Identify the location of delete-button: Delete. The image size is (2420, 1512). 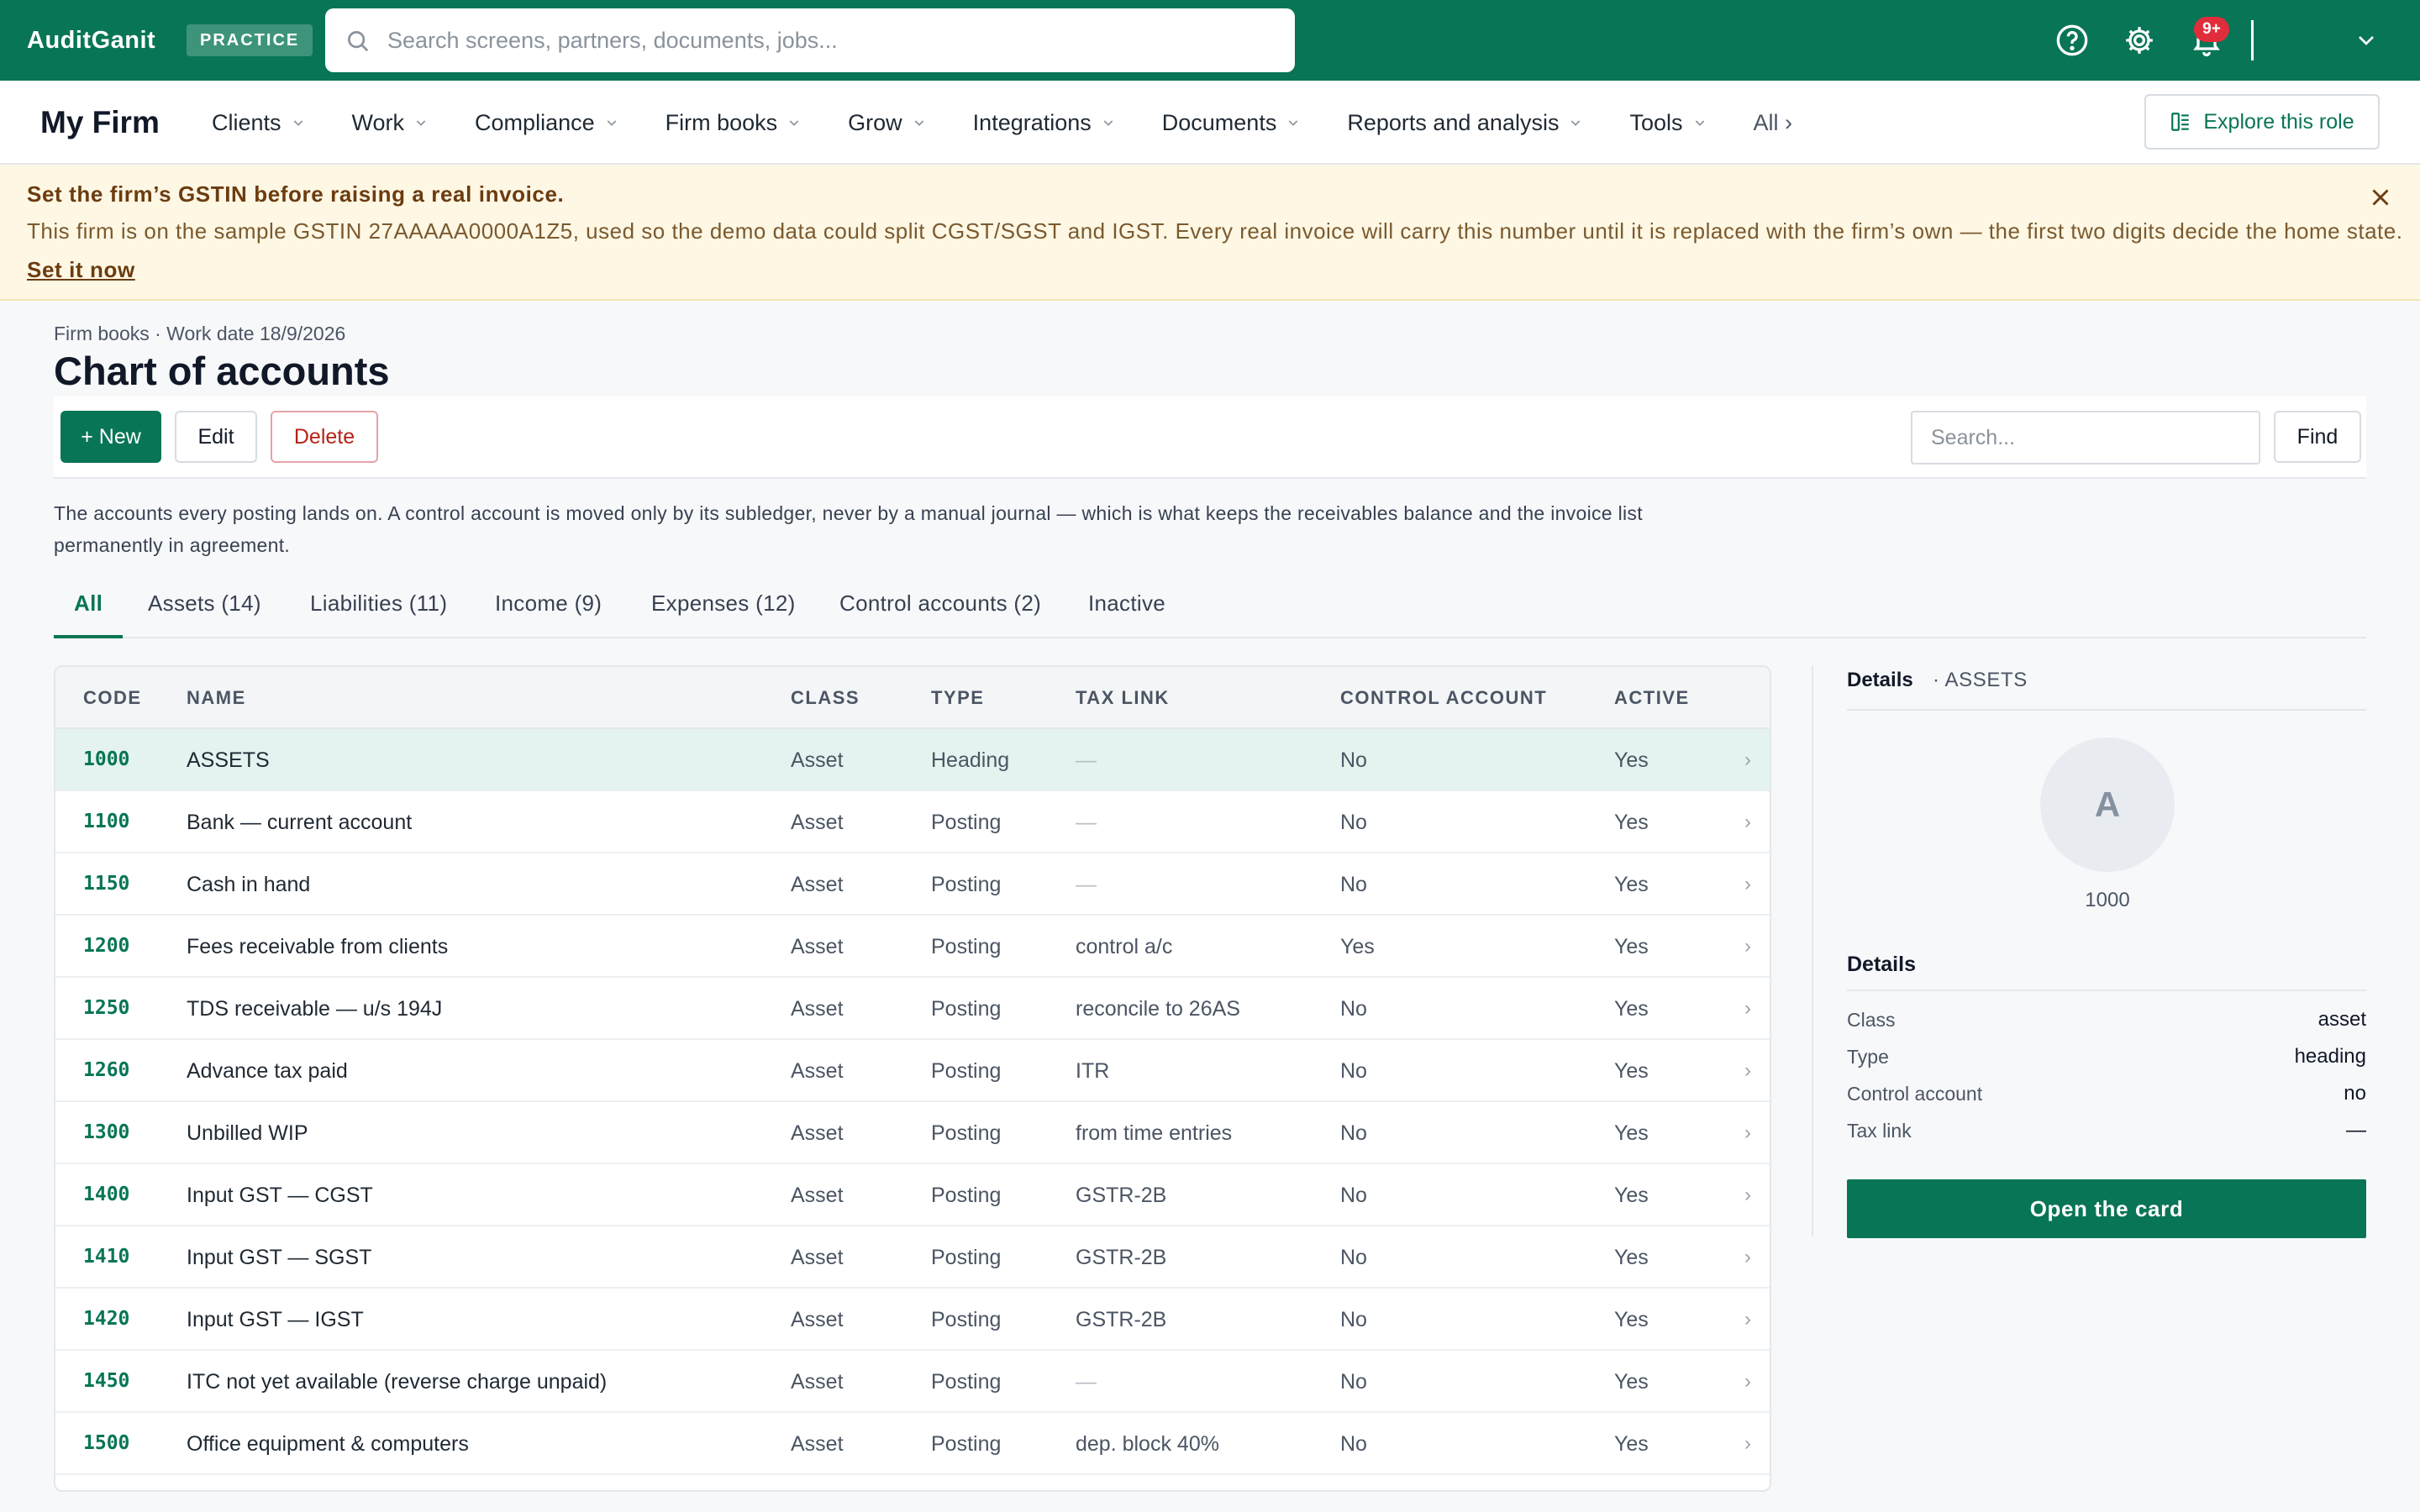
(324, 437).